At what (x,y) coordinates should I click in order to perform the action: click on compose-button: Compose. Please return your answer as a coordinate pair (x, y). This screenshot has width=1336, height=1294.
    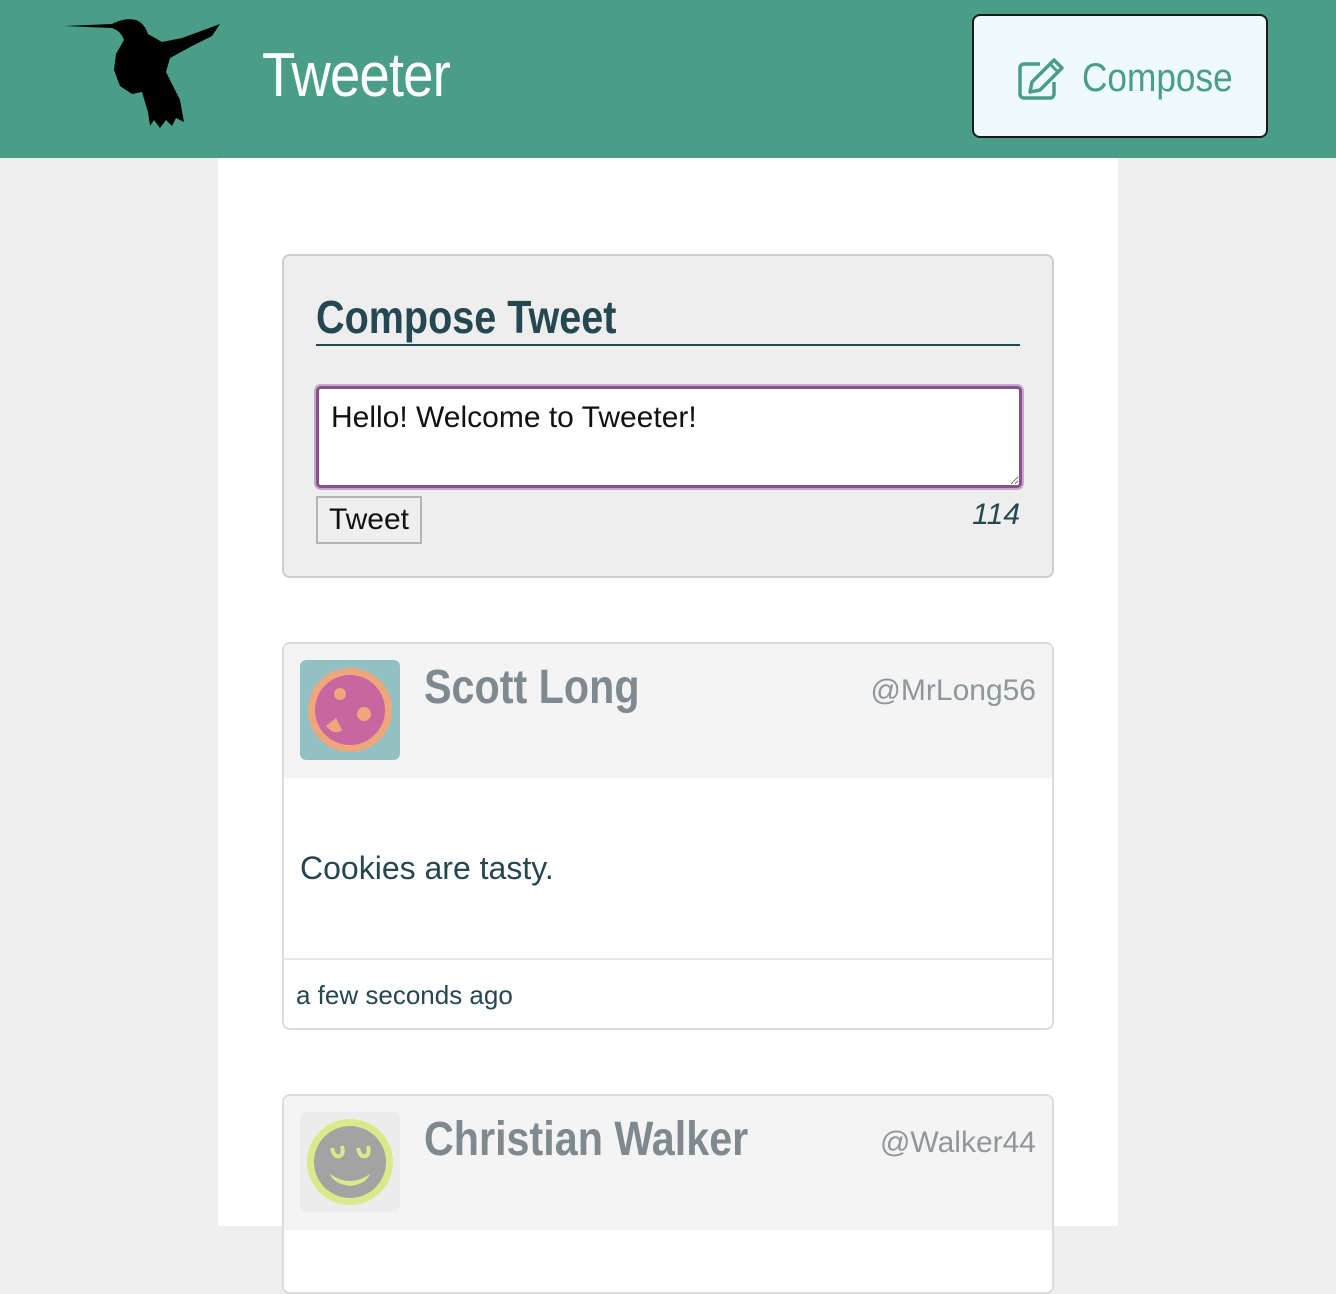
    Looking at the image, I should click on (1120, 76).